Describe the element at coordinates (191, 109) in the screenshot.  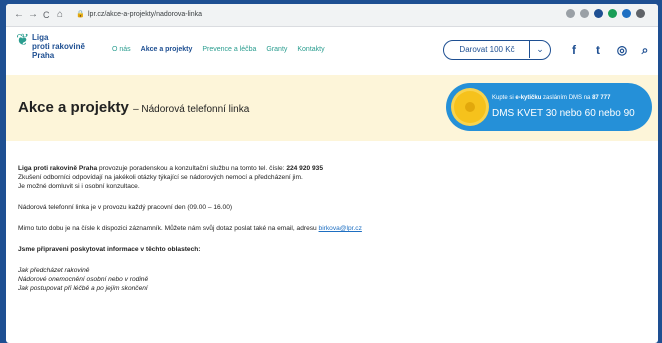
I see `page-subtitle: – Nádorová telefonní linka` at that location.